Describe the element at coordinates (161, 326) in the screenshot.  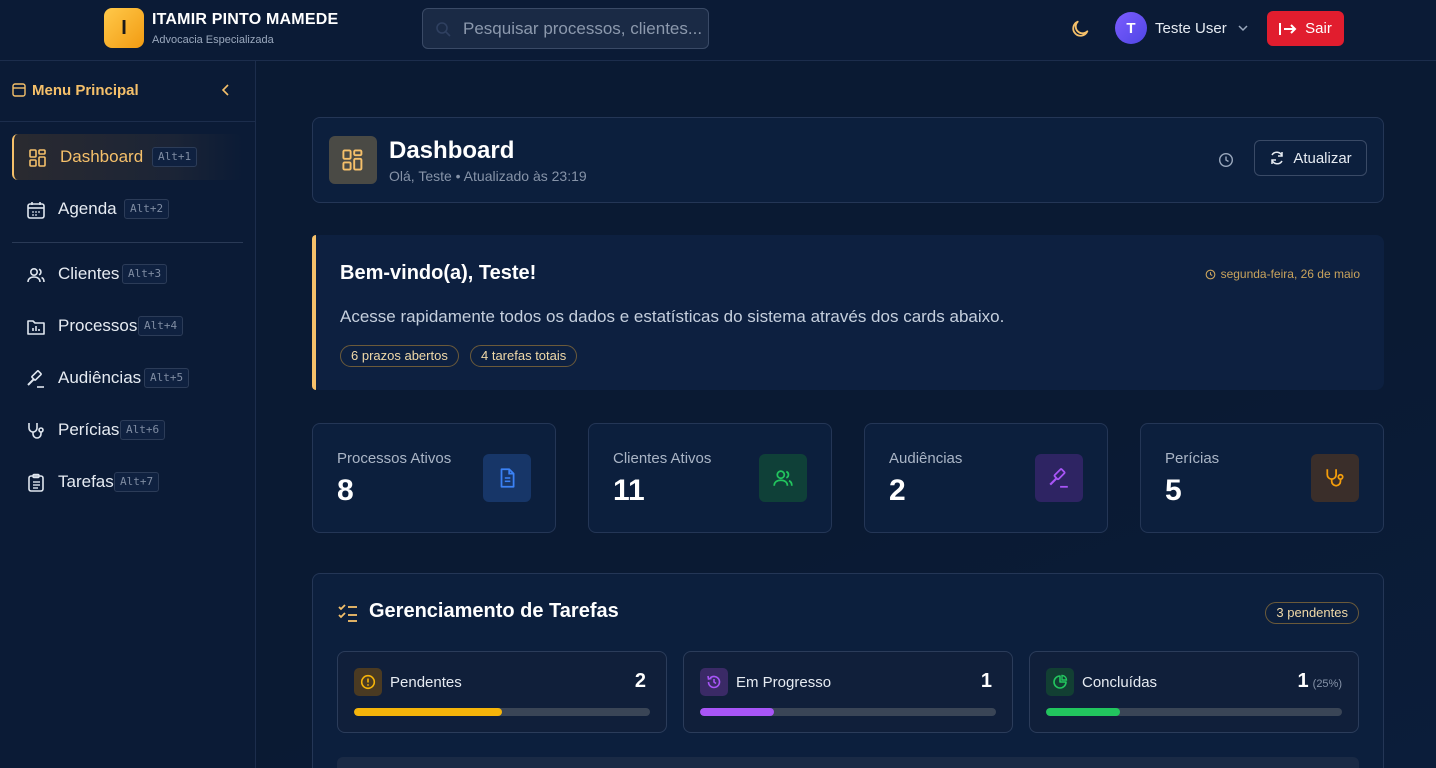
I see `shortcut-hint: Alt+4` at that location.